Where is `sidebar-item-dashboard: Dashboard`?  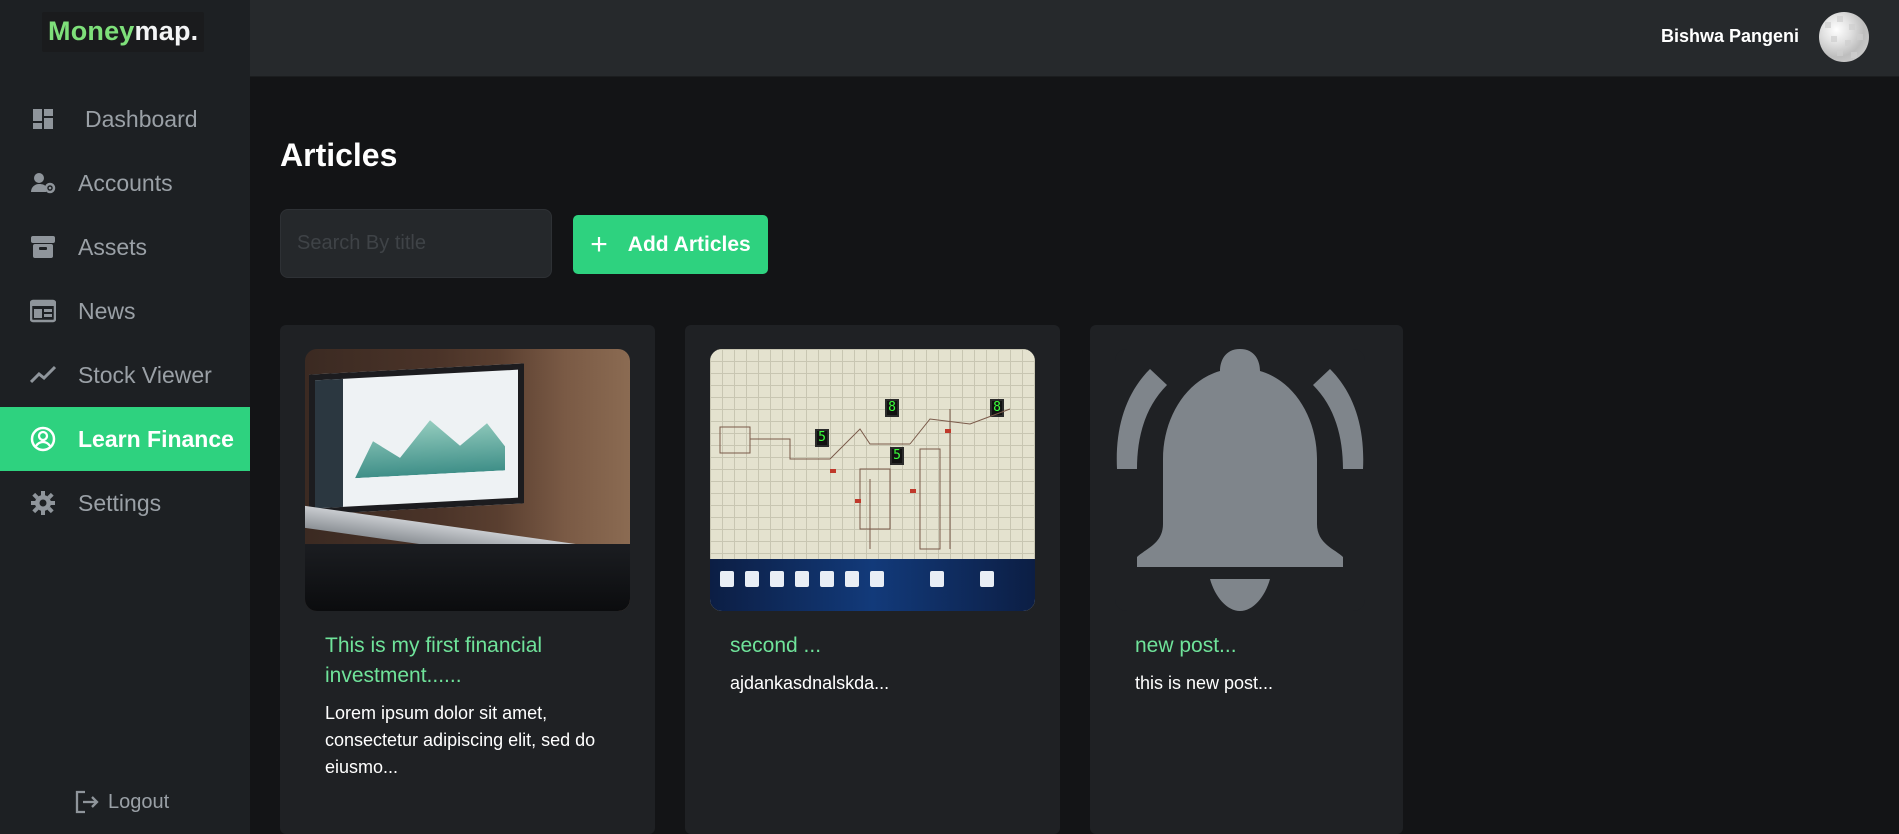 sidebar-item-dashboard: Dashboard is located at coordinates (125, 119).